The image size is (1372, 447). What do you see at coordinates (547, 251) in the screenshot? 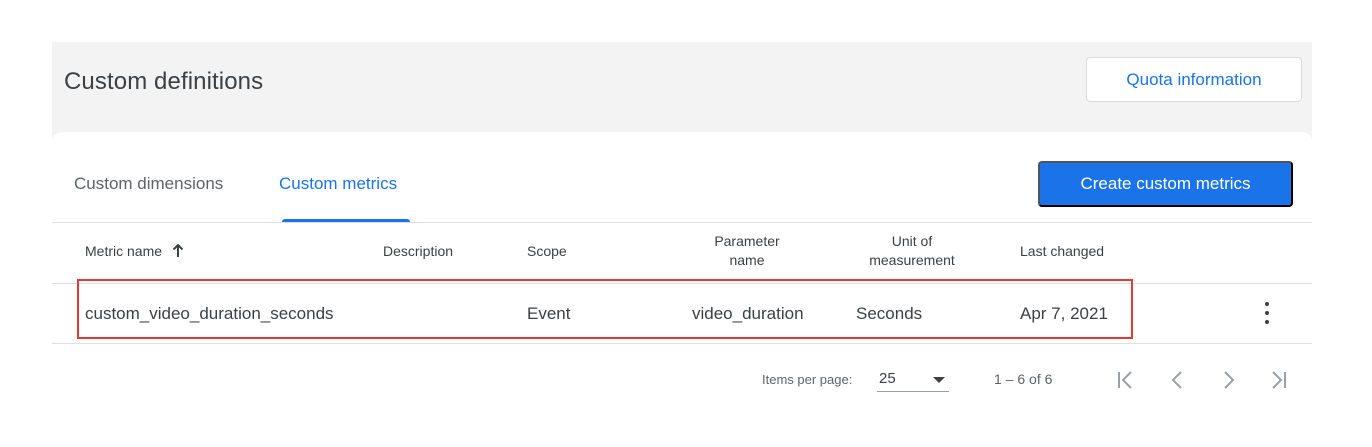
I see `column-header-scope: Scope` at bounding box center [547, 251].